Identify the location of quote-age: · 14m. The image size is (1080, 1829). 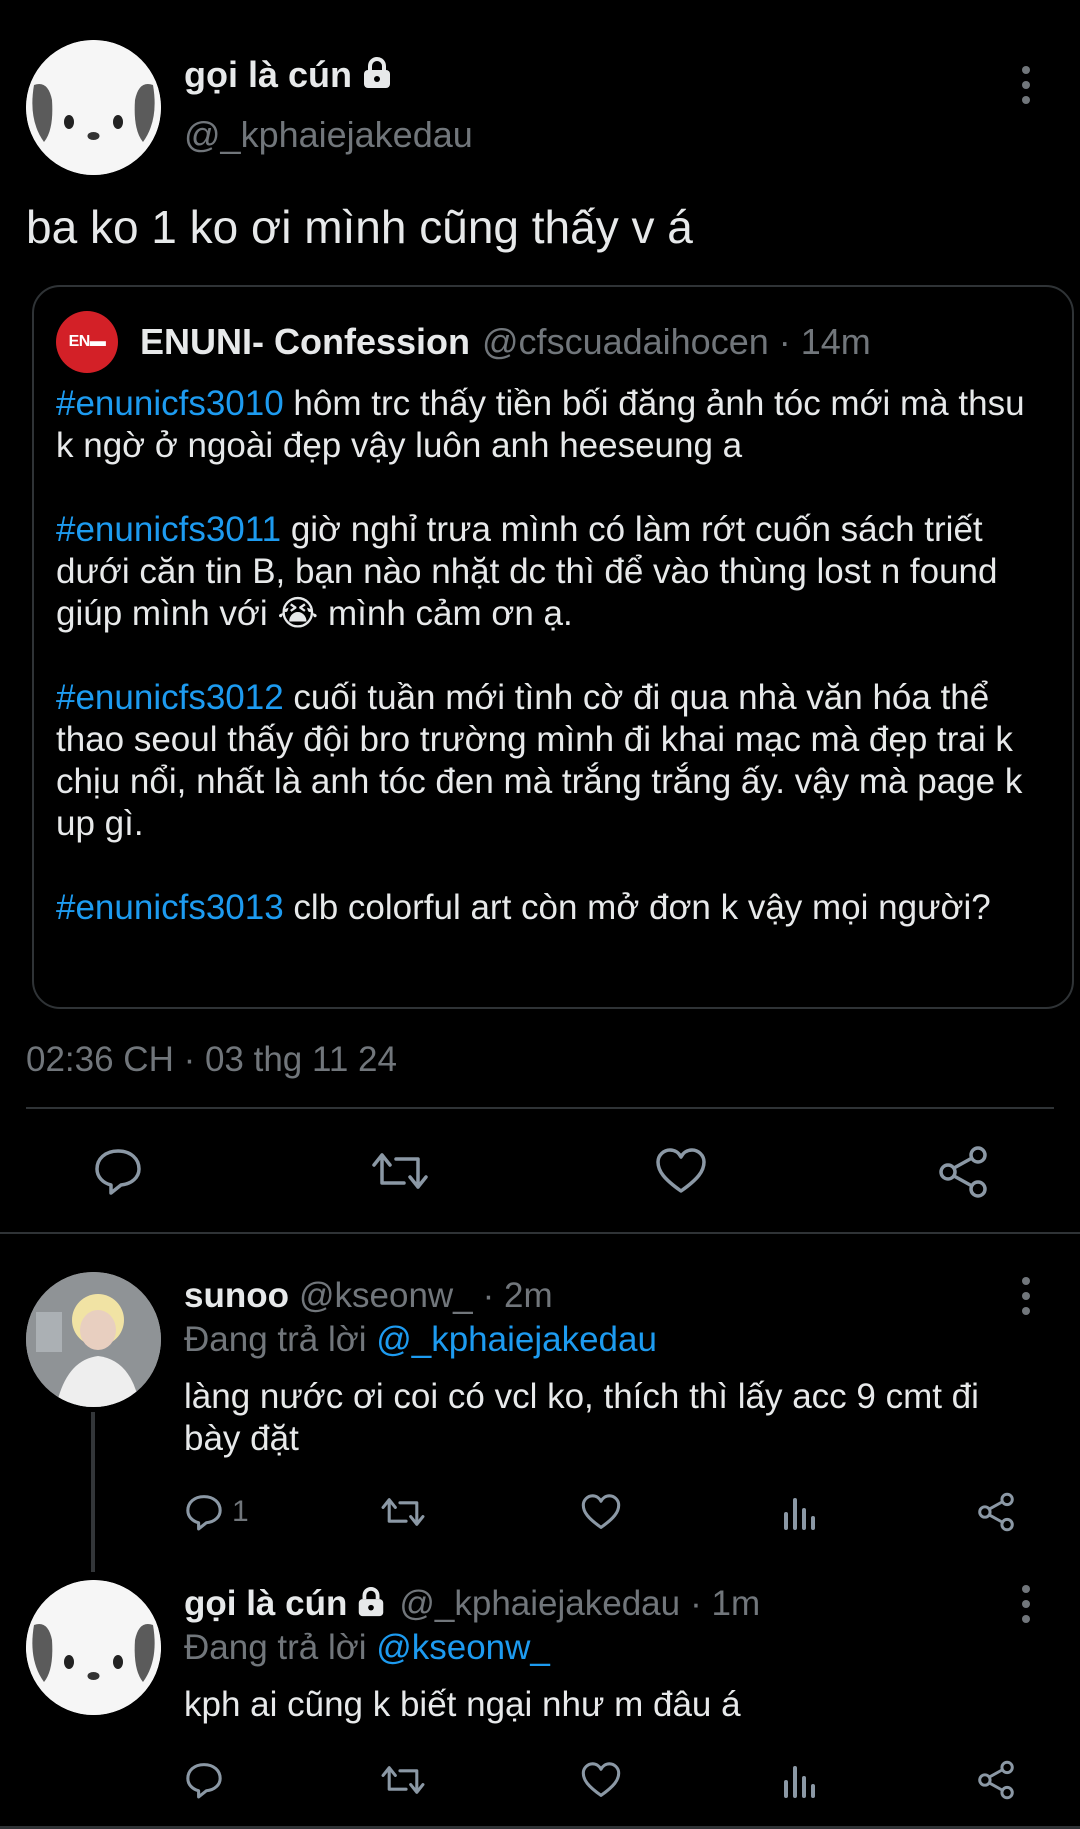
(824, 341).